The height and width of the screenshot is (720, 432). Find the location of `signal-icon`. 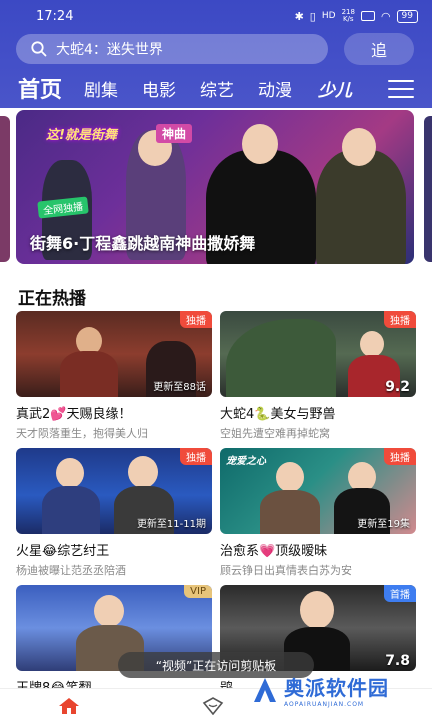

signal-icon is located at coordinates (367, 16).